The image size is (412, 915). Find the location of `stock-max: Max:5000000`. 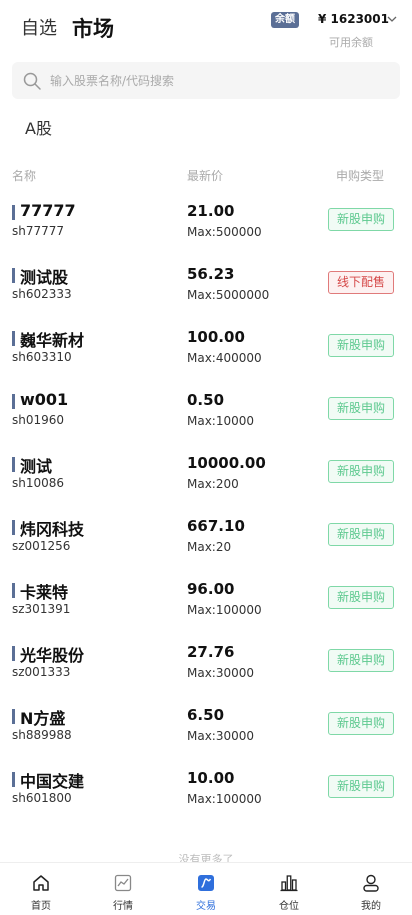

stock-max: Max:5000000 is located at coordinates (228, 295).